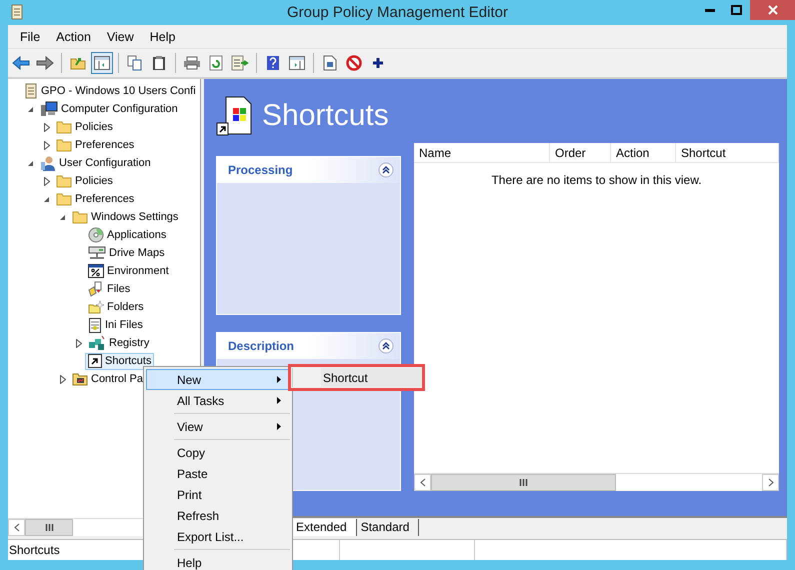 The height and width of the screenshot is (570, 795). I want to click on chevron-right-icon, so click(771, 482).